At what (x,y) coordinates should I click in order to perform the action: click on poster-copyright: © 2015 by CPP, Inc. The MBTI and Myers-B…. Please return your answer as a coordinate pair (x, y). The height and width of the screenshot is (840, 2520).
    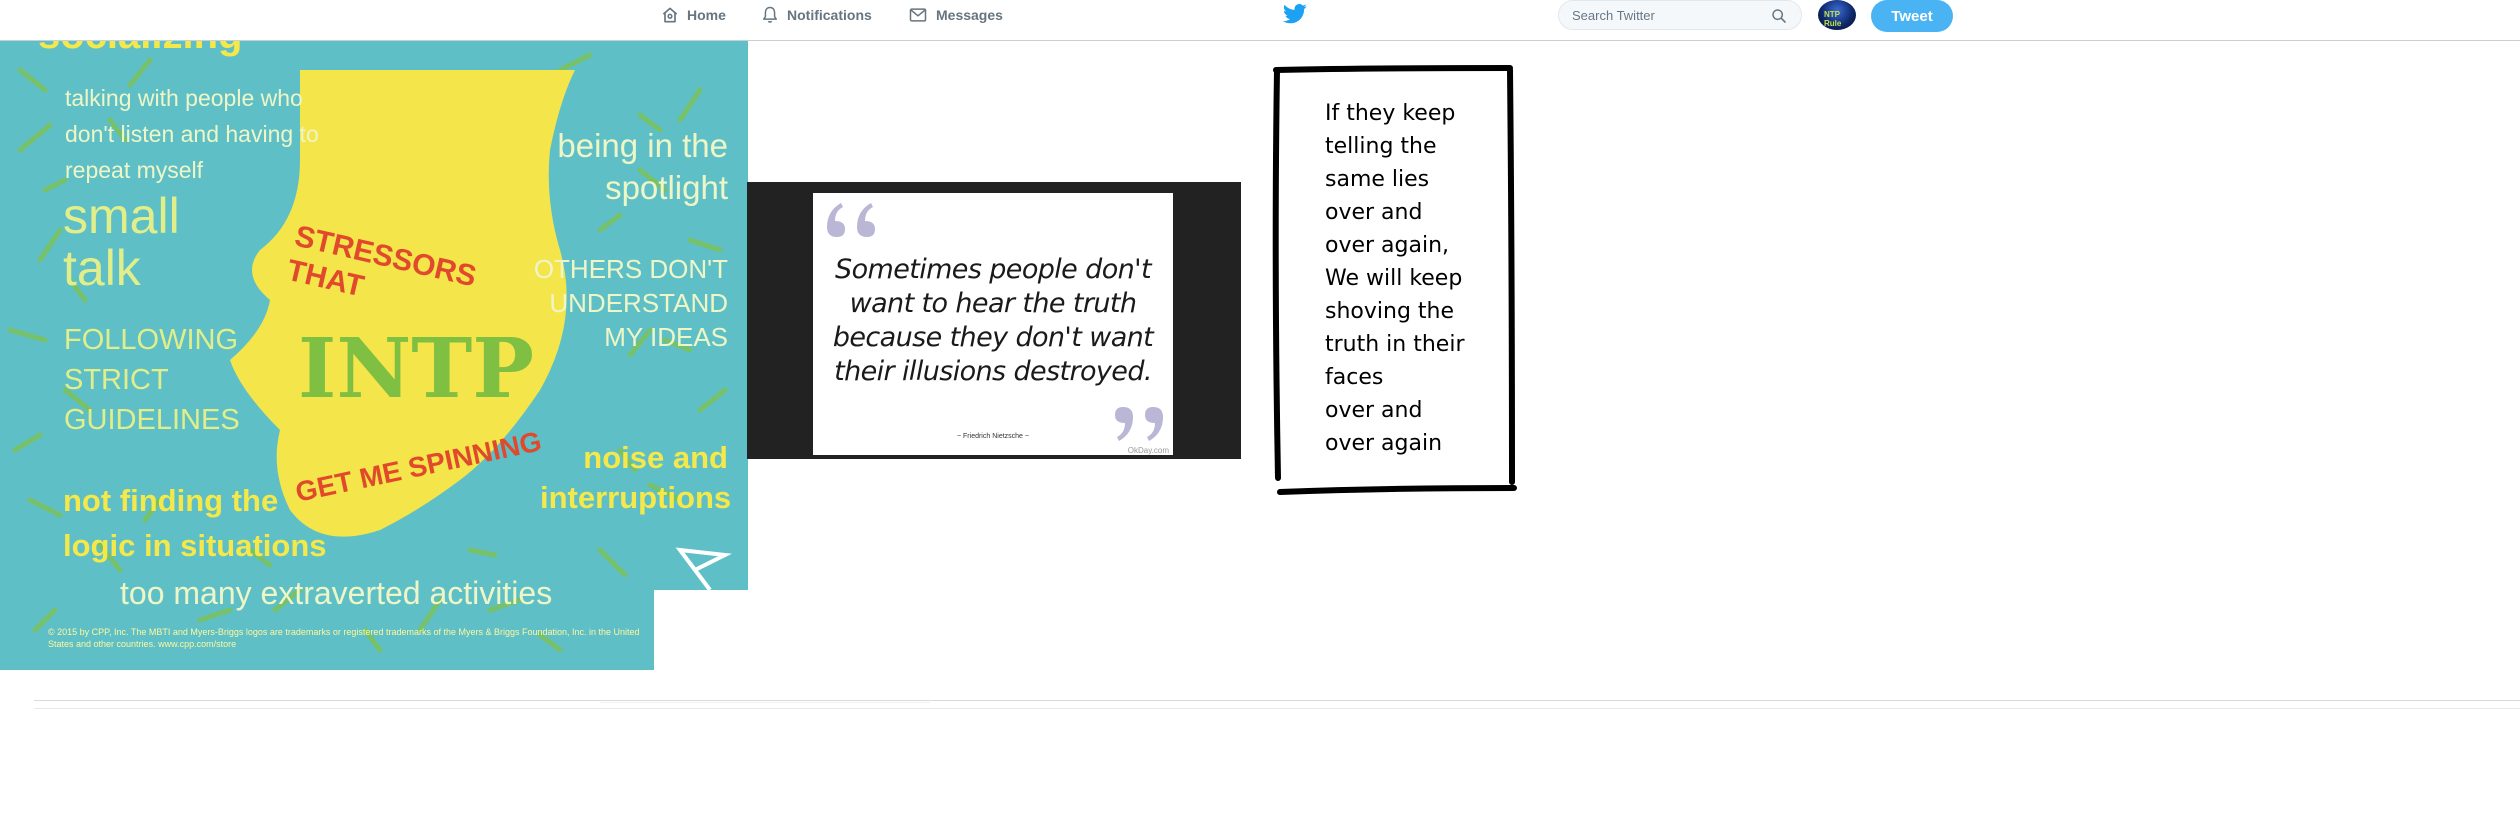
    Looking at the image, I should click on (344, 638).